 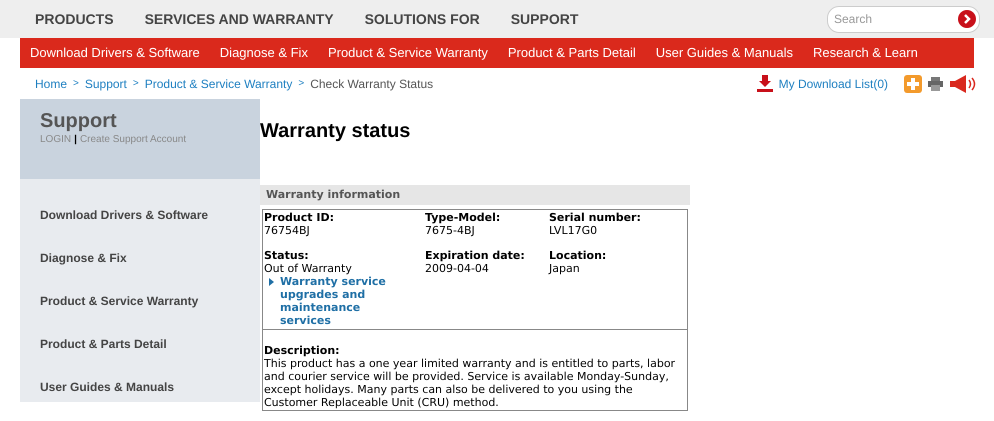 What do you see at coordinates (74, 19) in the screenshot?
I see `top-nav-link: PRODUCTS` at bounding box center [74, 19].